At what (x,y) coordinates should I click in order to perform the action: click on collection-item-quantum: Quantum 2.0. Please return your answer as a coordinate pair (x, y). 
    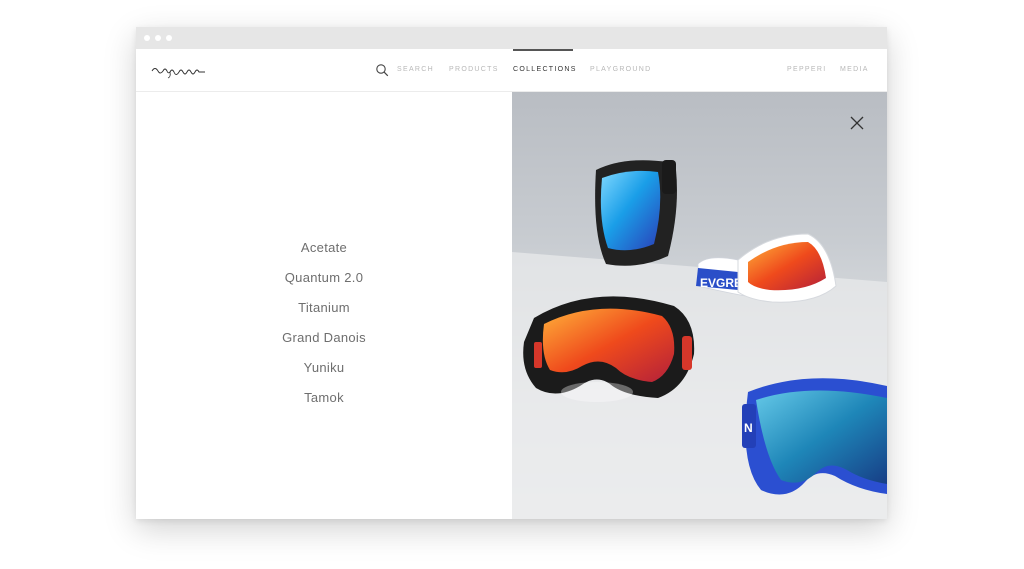
    Looking at the image, I should click on (324, 278).